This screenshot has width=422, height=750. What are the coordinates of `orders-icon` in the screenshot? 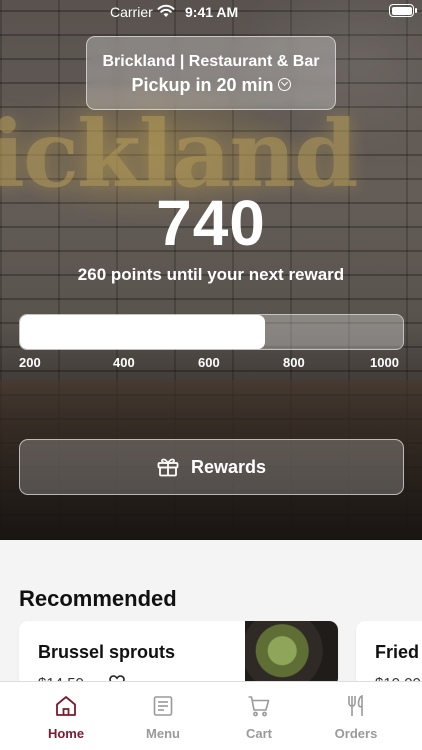 It's located at (355, 705).